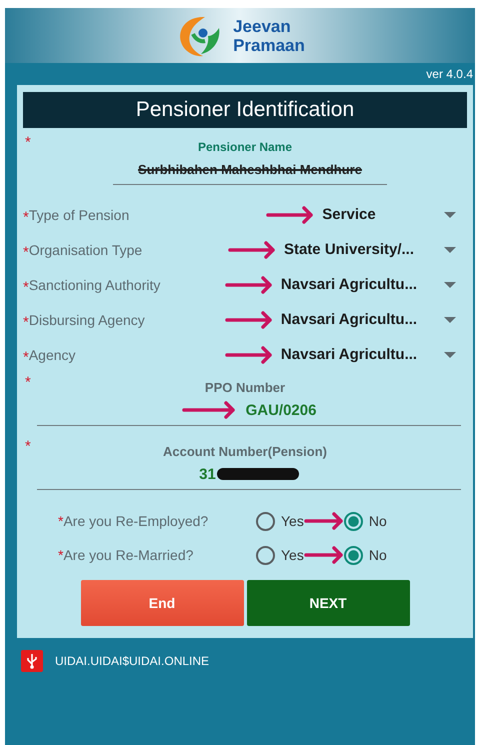 The height and width of the screenshot is (745, 480). I want to click on question-label: Are you Re-Employed?, so click(135, 521).